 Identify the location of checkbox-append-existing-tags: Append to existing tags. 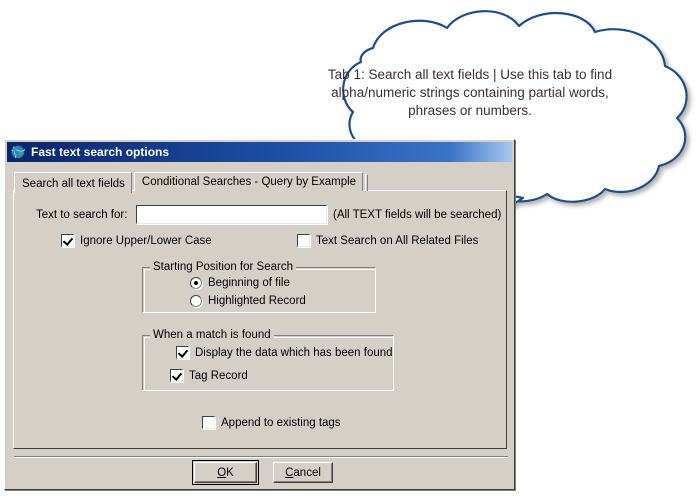
(271, 422).